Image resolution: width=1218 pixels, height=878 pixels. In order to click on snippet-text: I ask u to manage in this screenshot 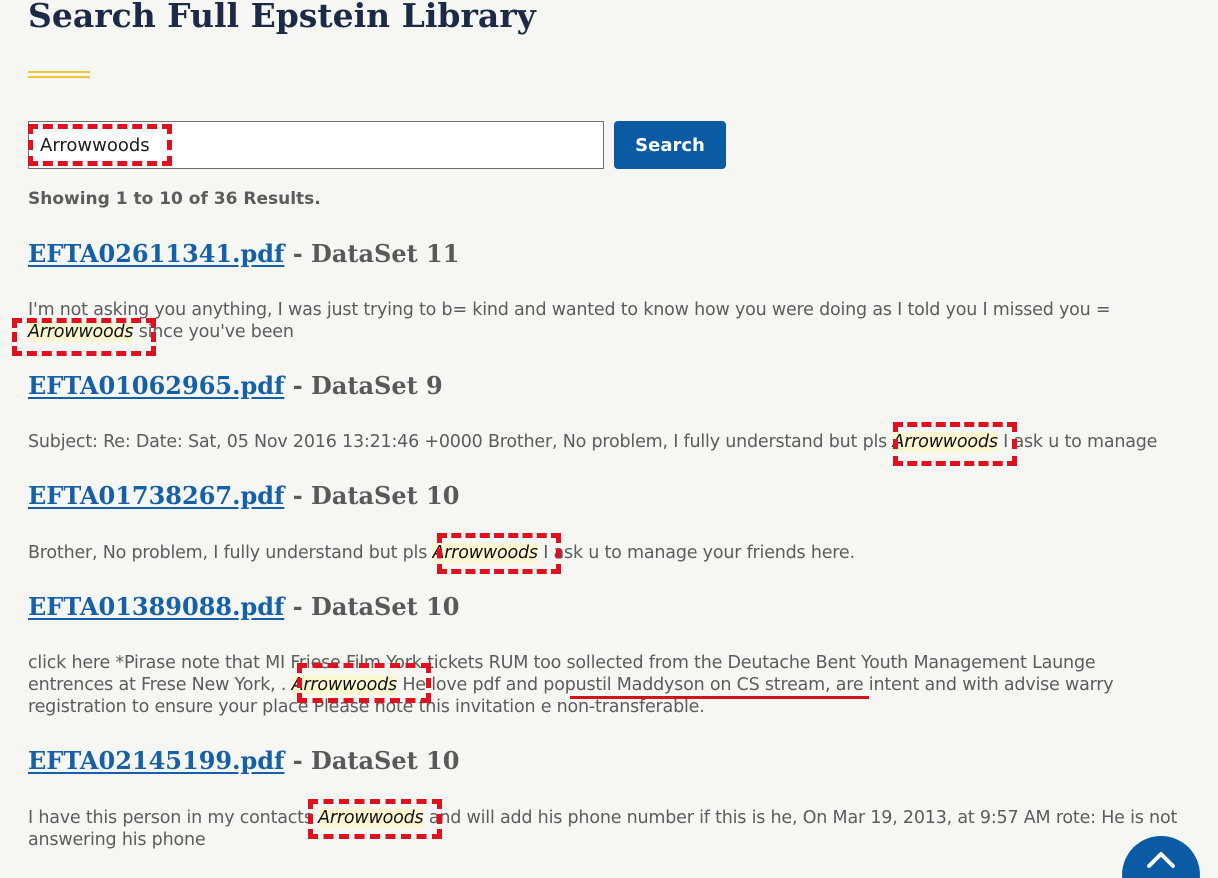, I will do `click(1077, 442)`.